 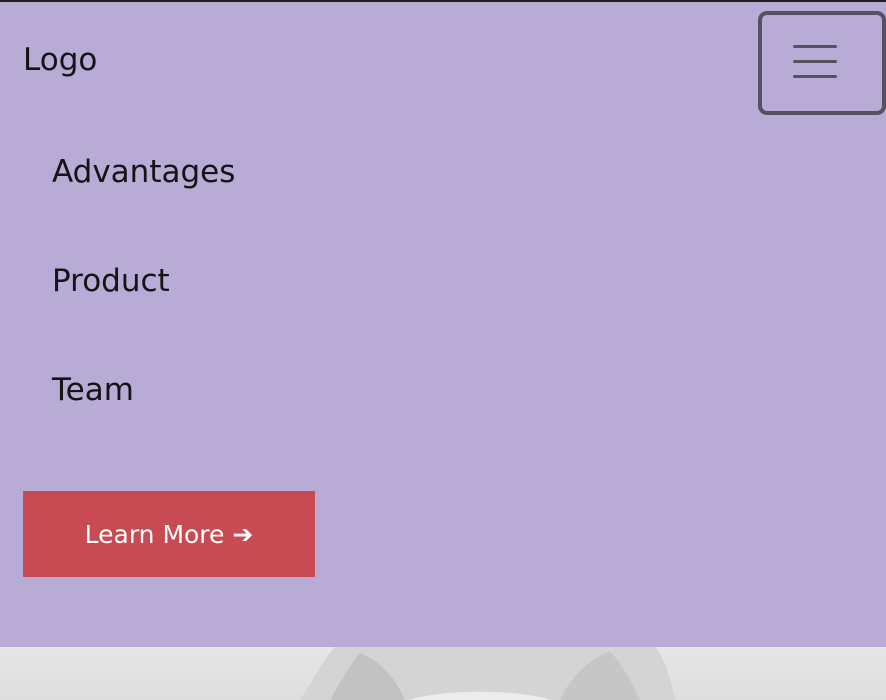 What do you see at coordinates (487, 673) in the screenshot?
I see `hero-photo-fragment` at bounding box center [487, 673].